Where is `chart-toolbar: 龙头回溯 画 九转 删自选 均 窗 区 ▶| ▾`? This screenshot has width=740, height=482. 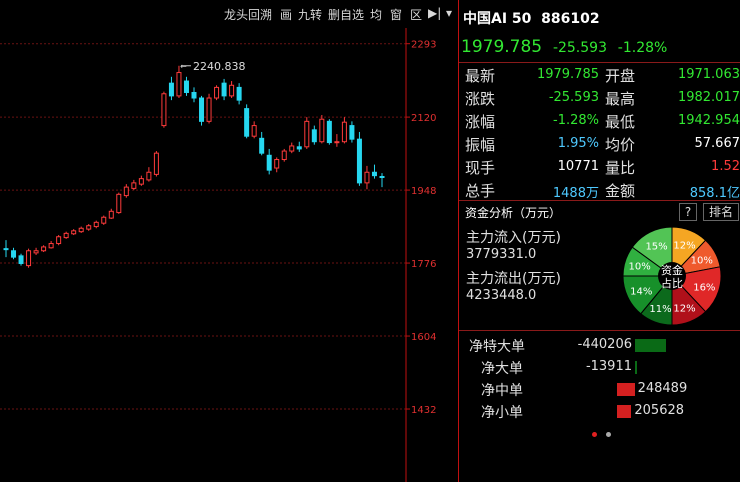 chart-toolbar: 龙头回溯 画 九转 删自选 均 窗 区 ▶| ▾ is located at coordinates (229, 14).